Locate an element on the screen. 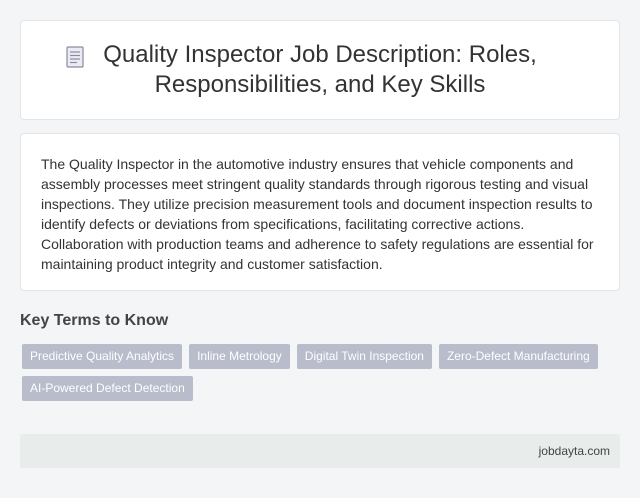 This screenshot has height=498, width=640. key-terms-heading: Key Terms to Know is located at coordinates (94, 320).